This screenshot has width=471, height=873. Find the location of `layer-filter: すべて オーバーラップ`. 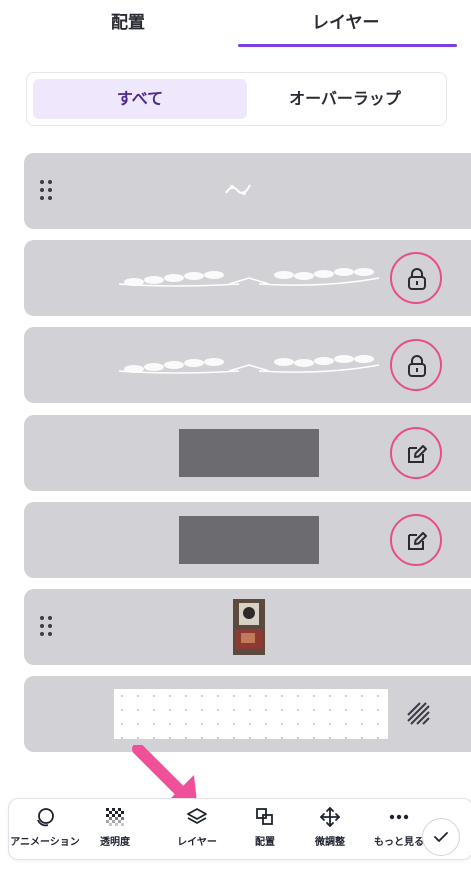

layer-filter: すべて オーバーラップ is located at coordinates (236, 99).